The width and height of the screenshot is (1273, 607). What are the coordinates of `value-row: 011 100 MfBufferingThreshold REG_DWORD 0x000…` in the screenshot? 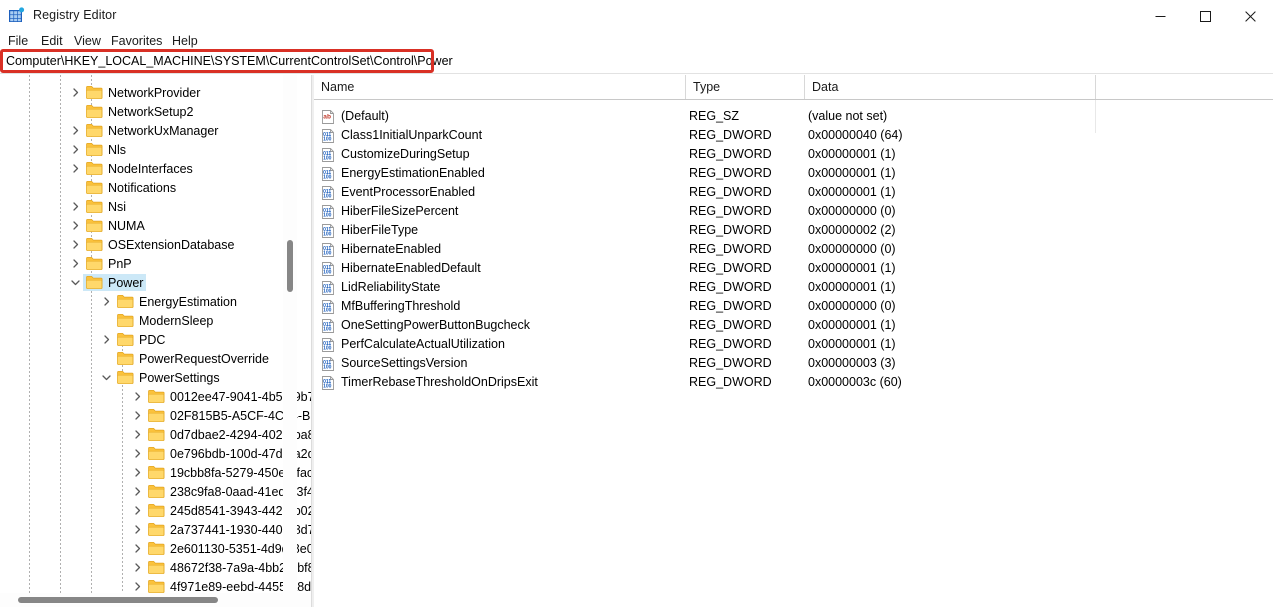 It's located at (793, 306).